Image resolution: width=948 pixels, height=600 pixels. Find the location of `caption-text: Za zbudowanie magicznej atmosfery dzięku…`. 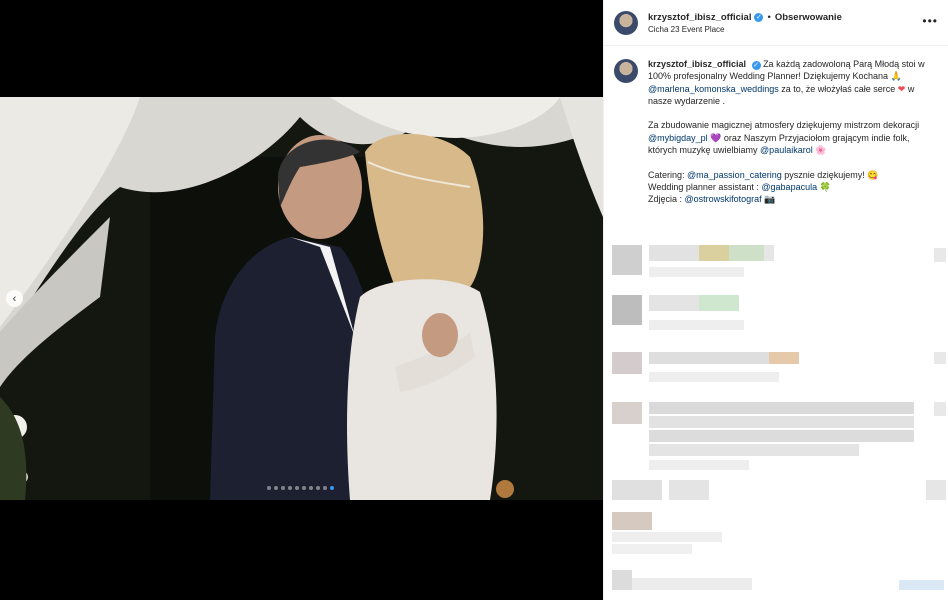

caption-text: Za zbudowanie magicznej atmosfery dzięku… is located at coordinates (784, 125).